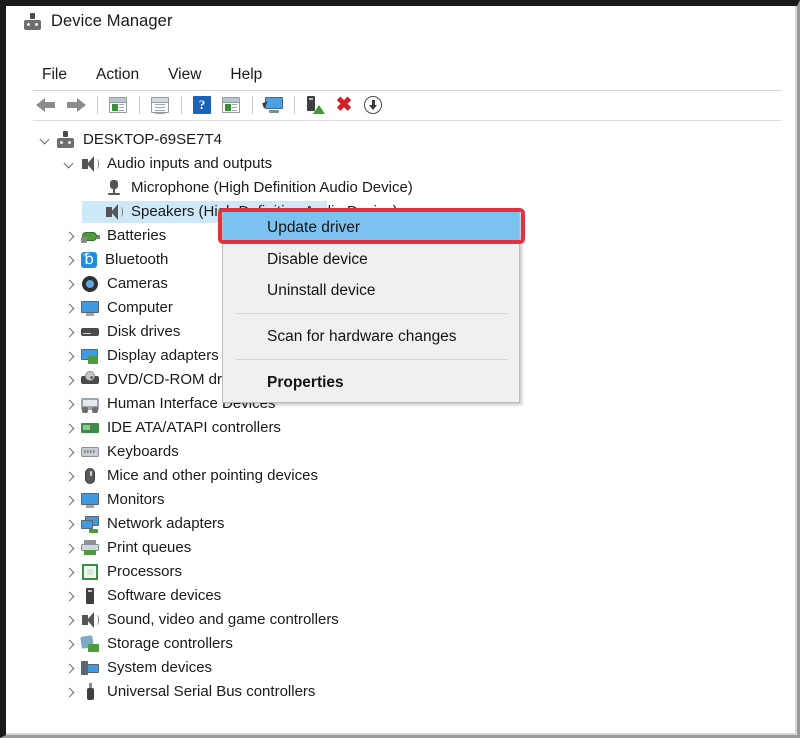 Image resolution: width=800 pixels, height=738 pixels. Describe the element at coordinates (47, 105) in the screenshot. I see `toolbar-back` at that location.